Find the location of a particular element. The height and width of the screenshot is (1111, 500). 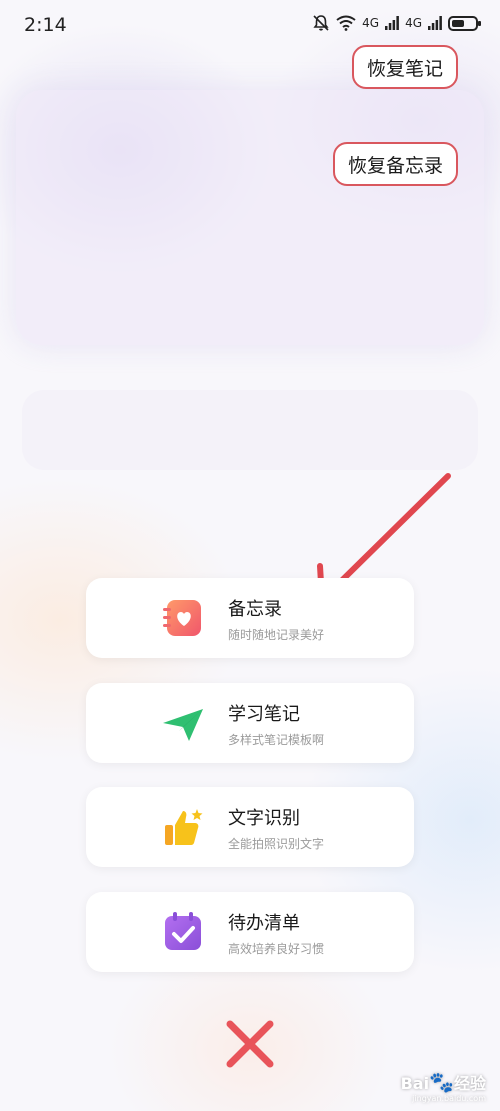

watermark-url: jingyan.baidu.com is located at coordinates (449, 1098).